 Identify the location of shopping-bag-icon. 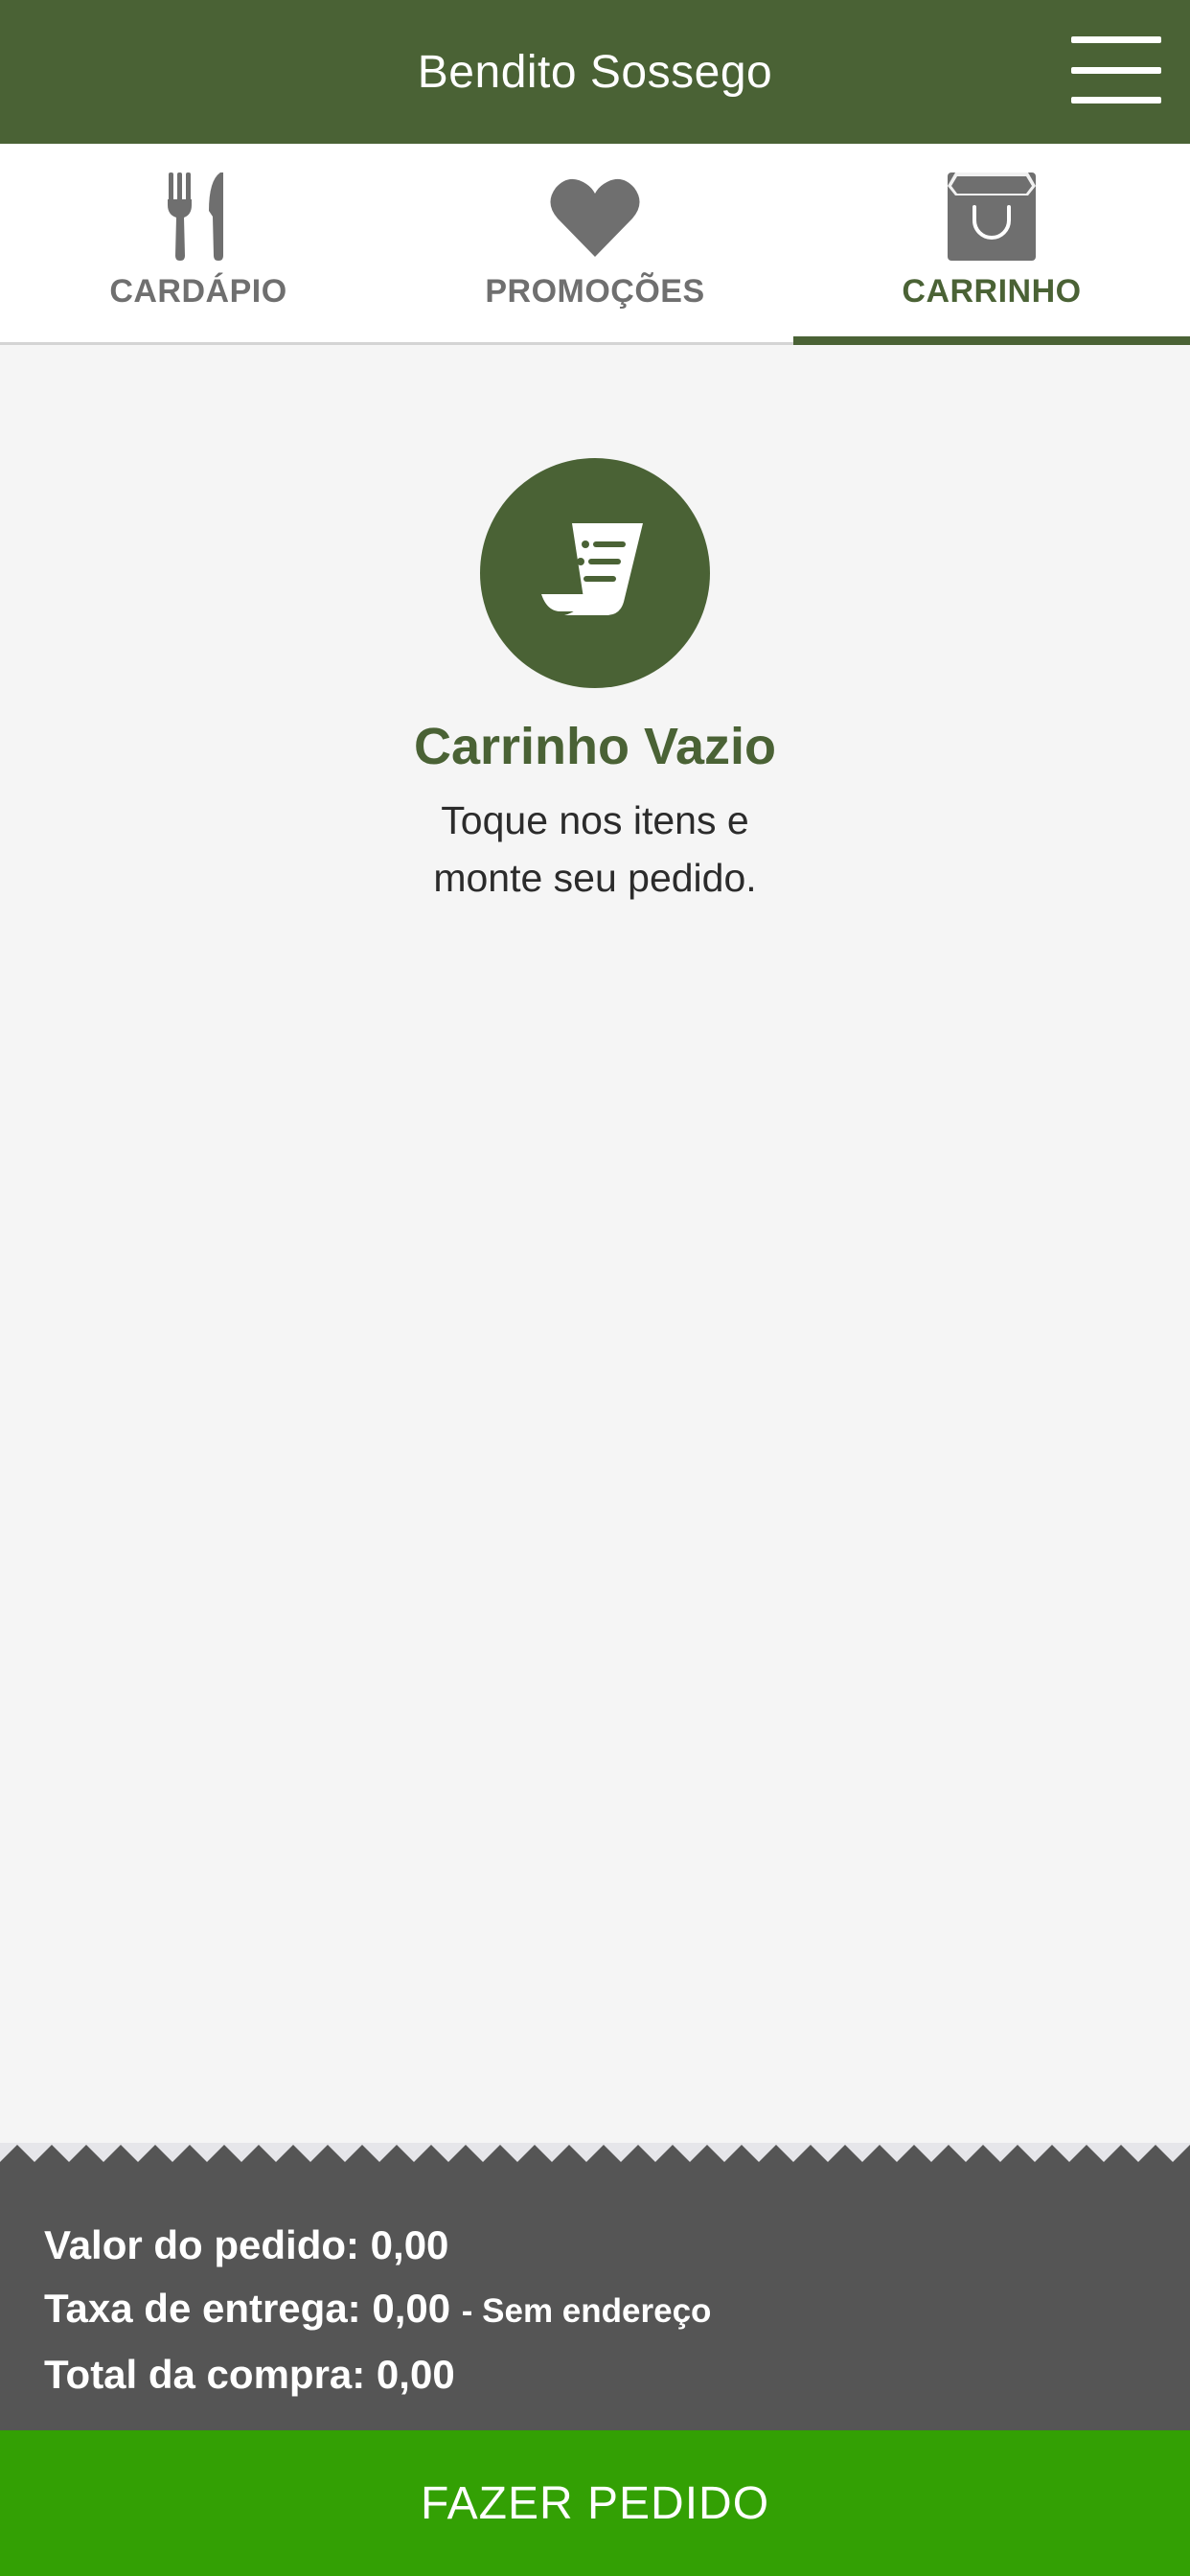
(992, 216).